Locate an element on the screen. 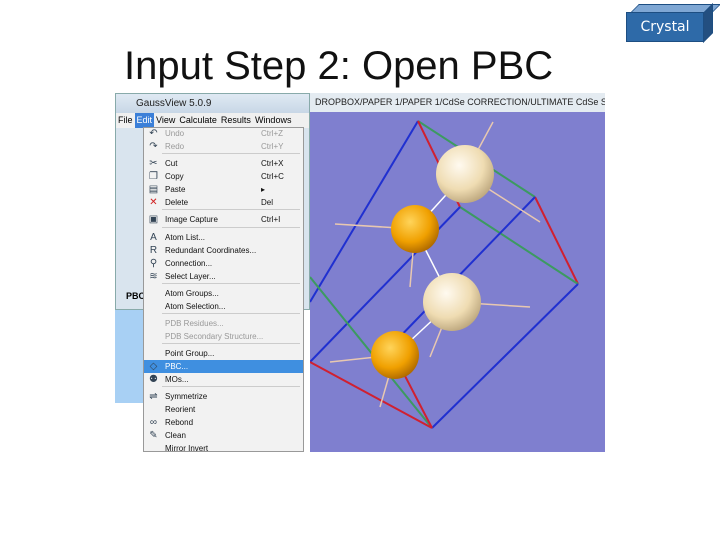 Image resolution: width=720 pixels, height=540 pixels. crystal-badge: Crystal is located at coordinates (673, 23).